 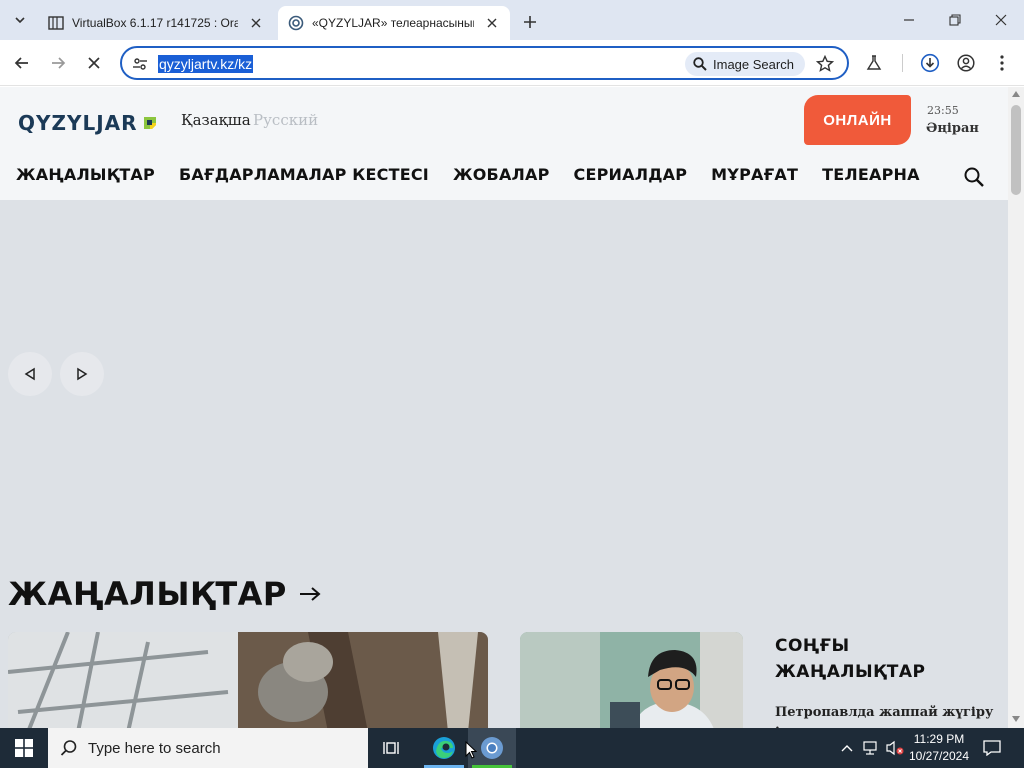 I want to click on arrow-left-icon, so click(x=21, y=63).